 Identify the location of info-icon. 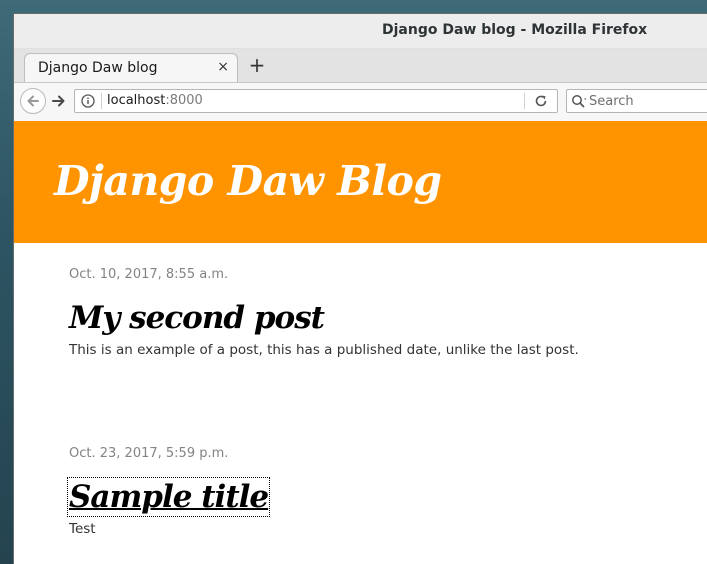
(88, 101).